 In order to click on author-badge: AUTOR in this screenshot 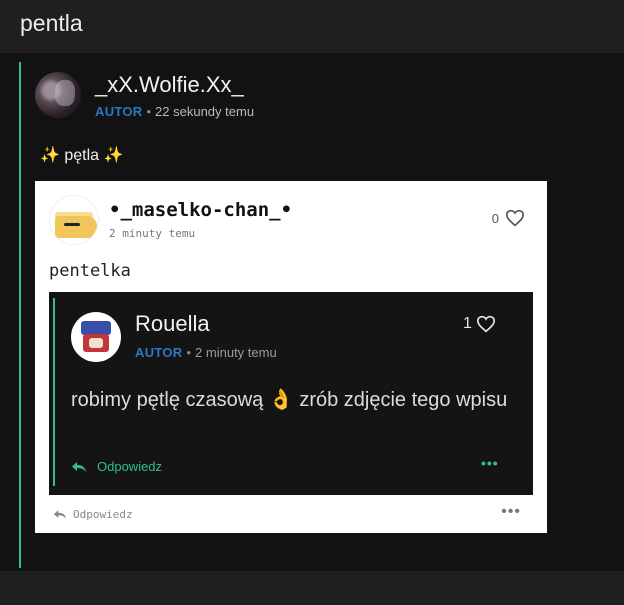, I will do `click(119, 111)`.